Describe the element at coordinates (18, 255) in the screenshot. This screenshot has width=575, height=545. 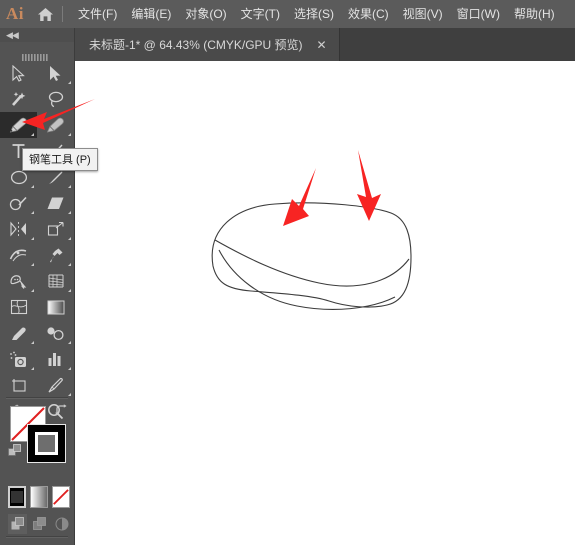
I see `width-tool` at that location.